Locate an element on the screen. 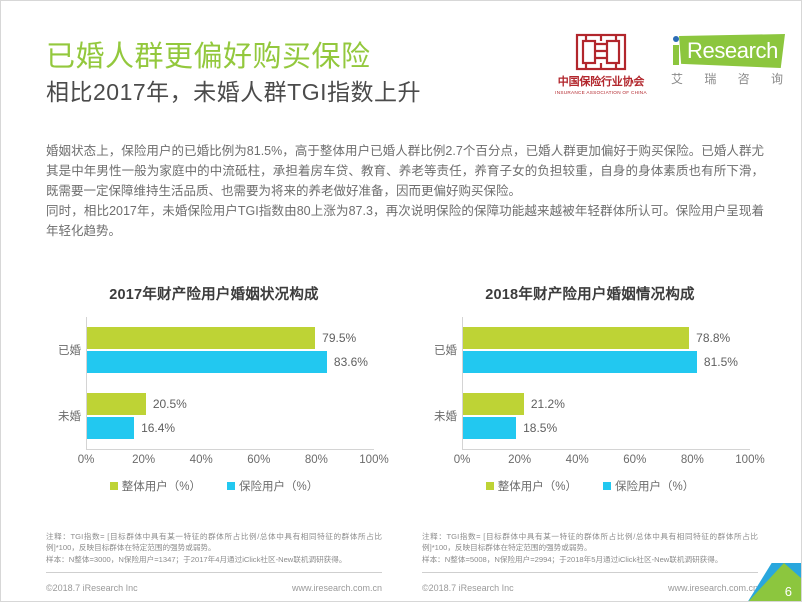 The image size is (802, 602). bar-value-label: 81.5% is located at coordinates (720, 362).